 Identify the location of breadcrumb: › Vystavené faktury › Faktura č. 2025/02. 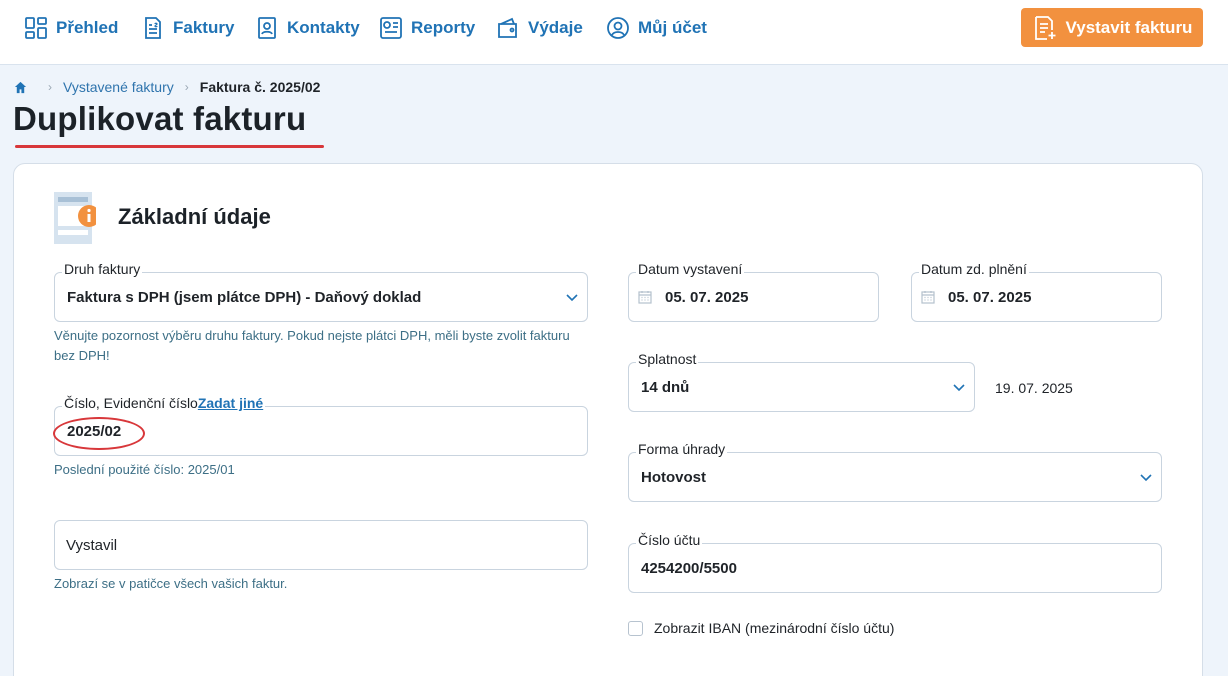
(167, 87).